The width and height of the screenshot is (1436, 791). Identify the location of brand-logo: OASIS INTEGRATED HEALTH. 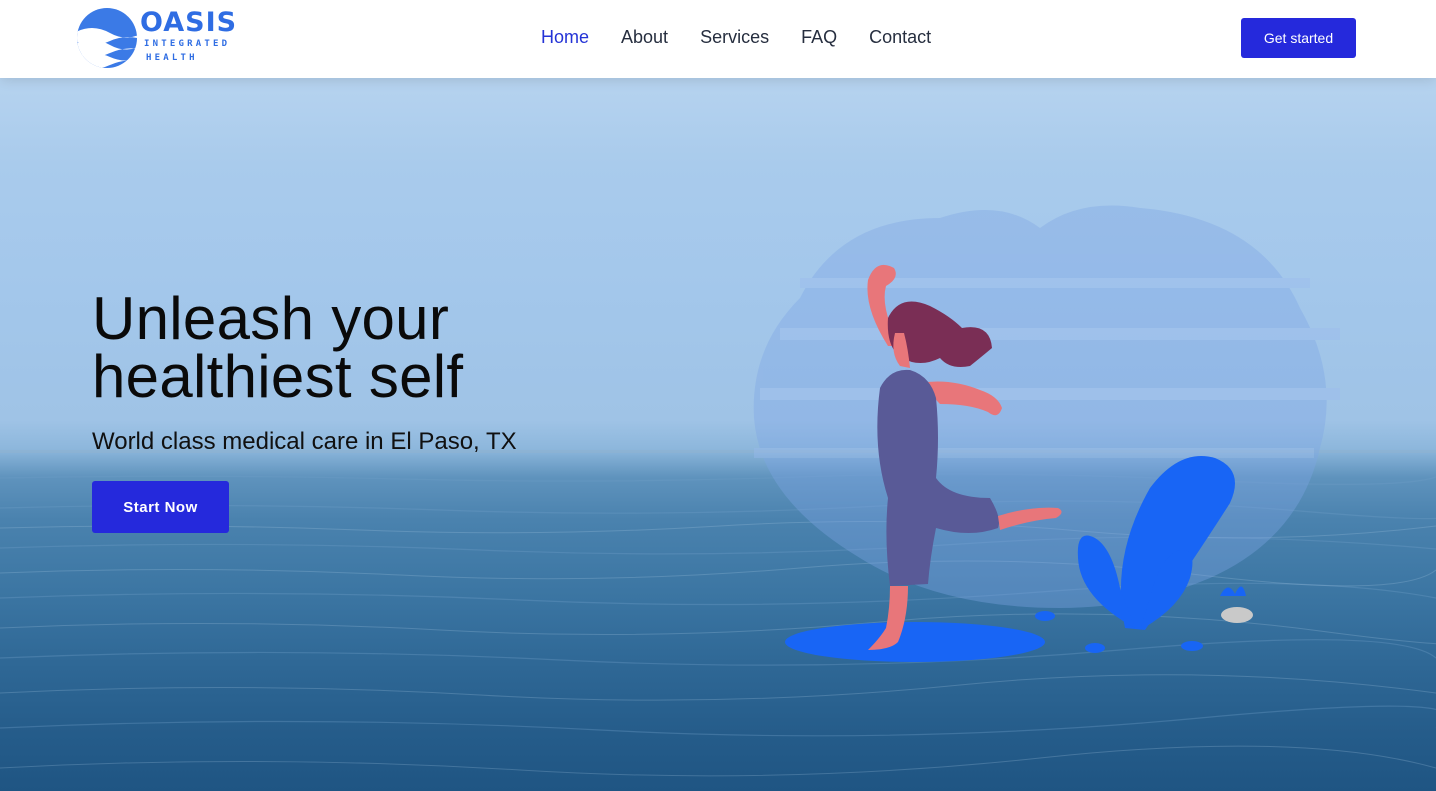
(166, 39).